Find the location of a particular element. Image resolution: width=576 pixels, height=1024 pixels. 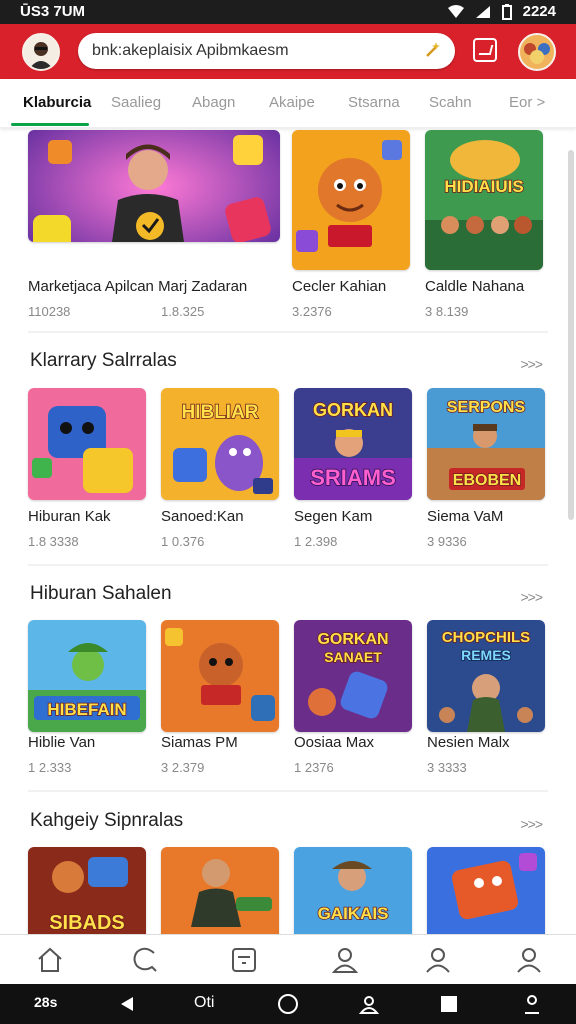

game-thumbnail: SERPONS EBOBEN is located at coordinates (486, 444).